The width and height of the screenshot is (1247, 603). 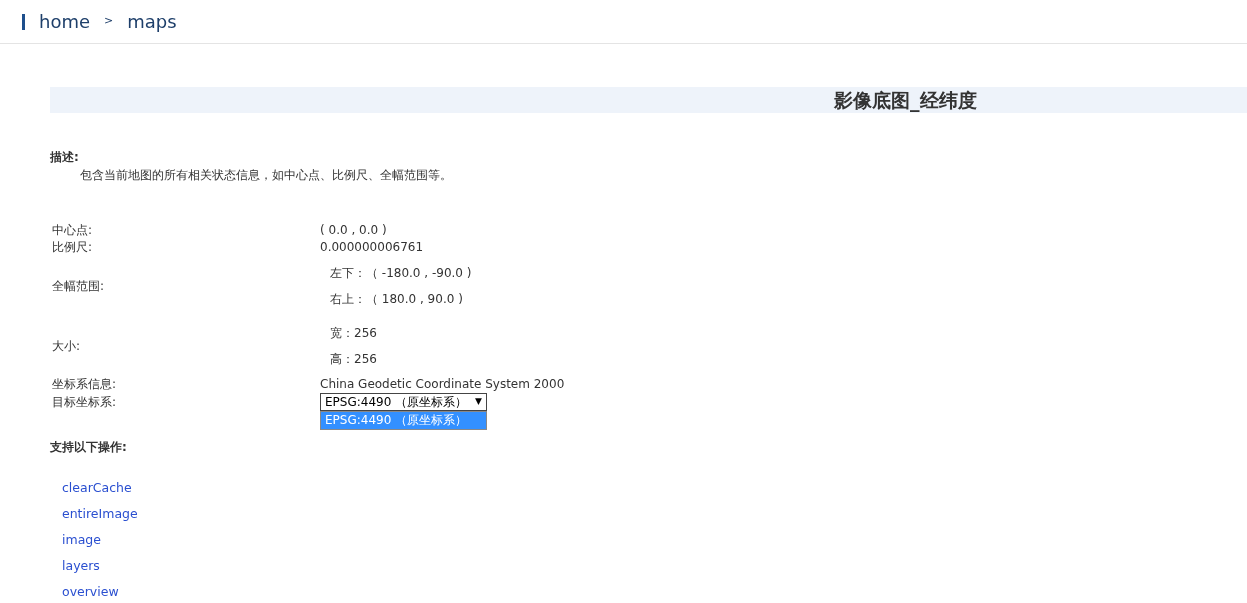 I want to click on property-value: 宽：256, so click(x=353, y=333).